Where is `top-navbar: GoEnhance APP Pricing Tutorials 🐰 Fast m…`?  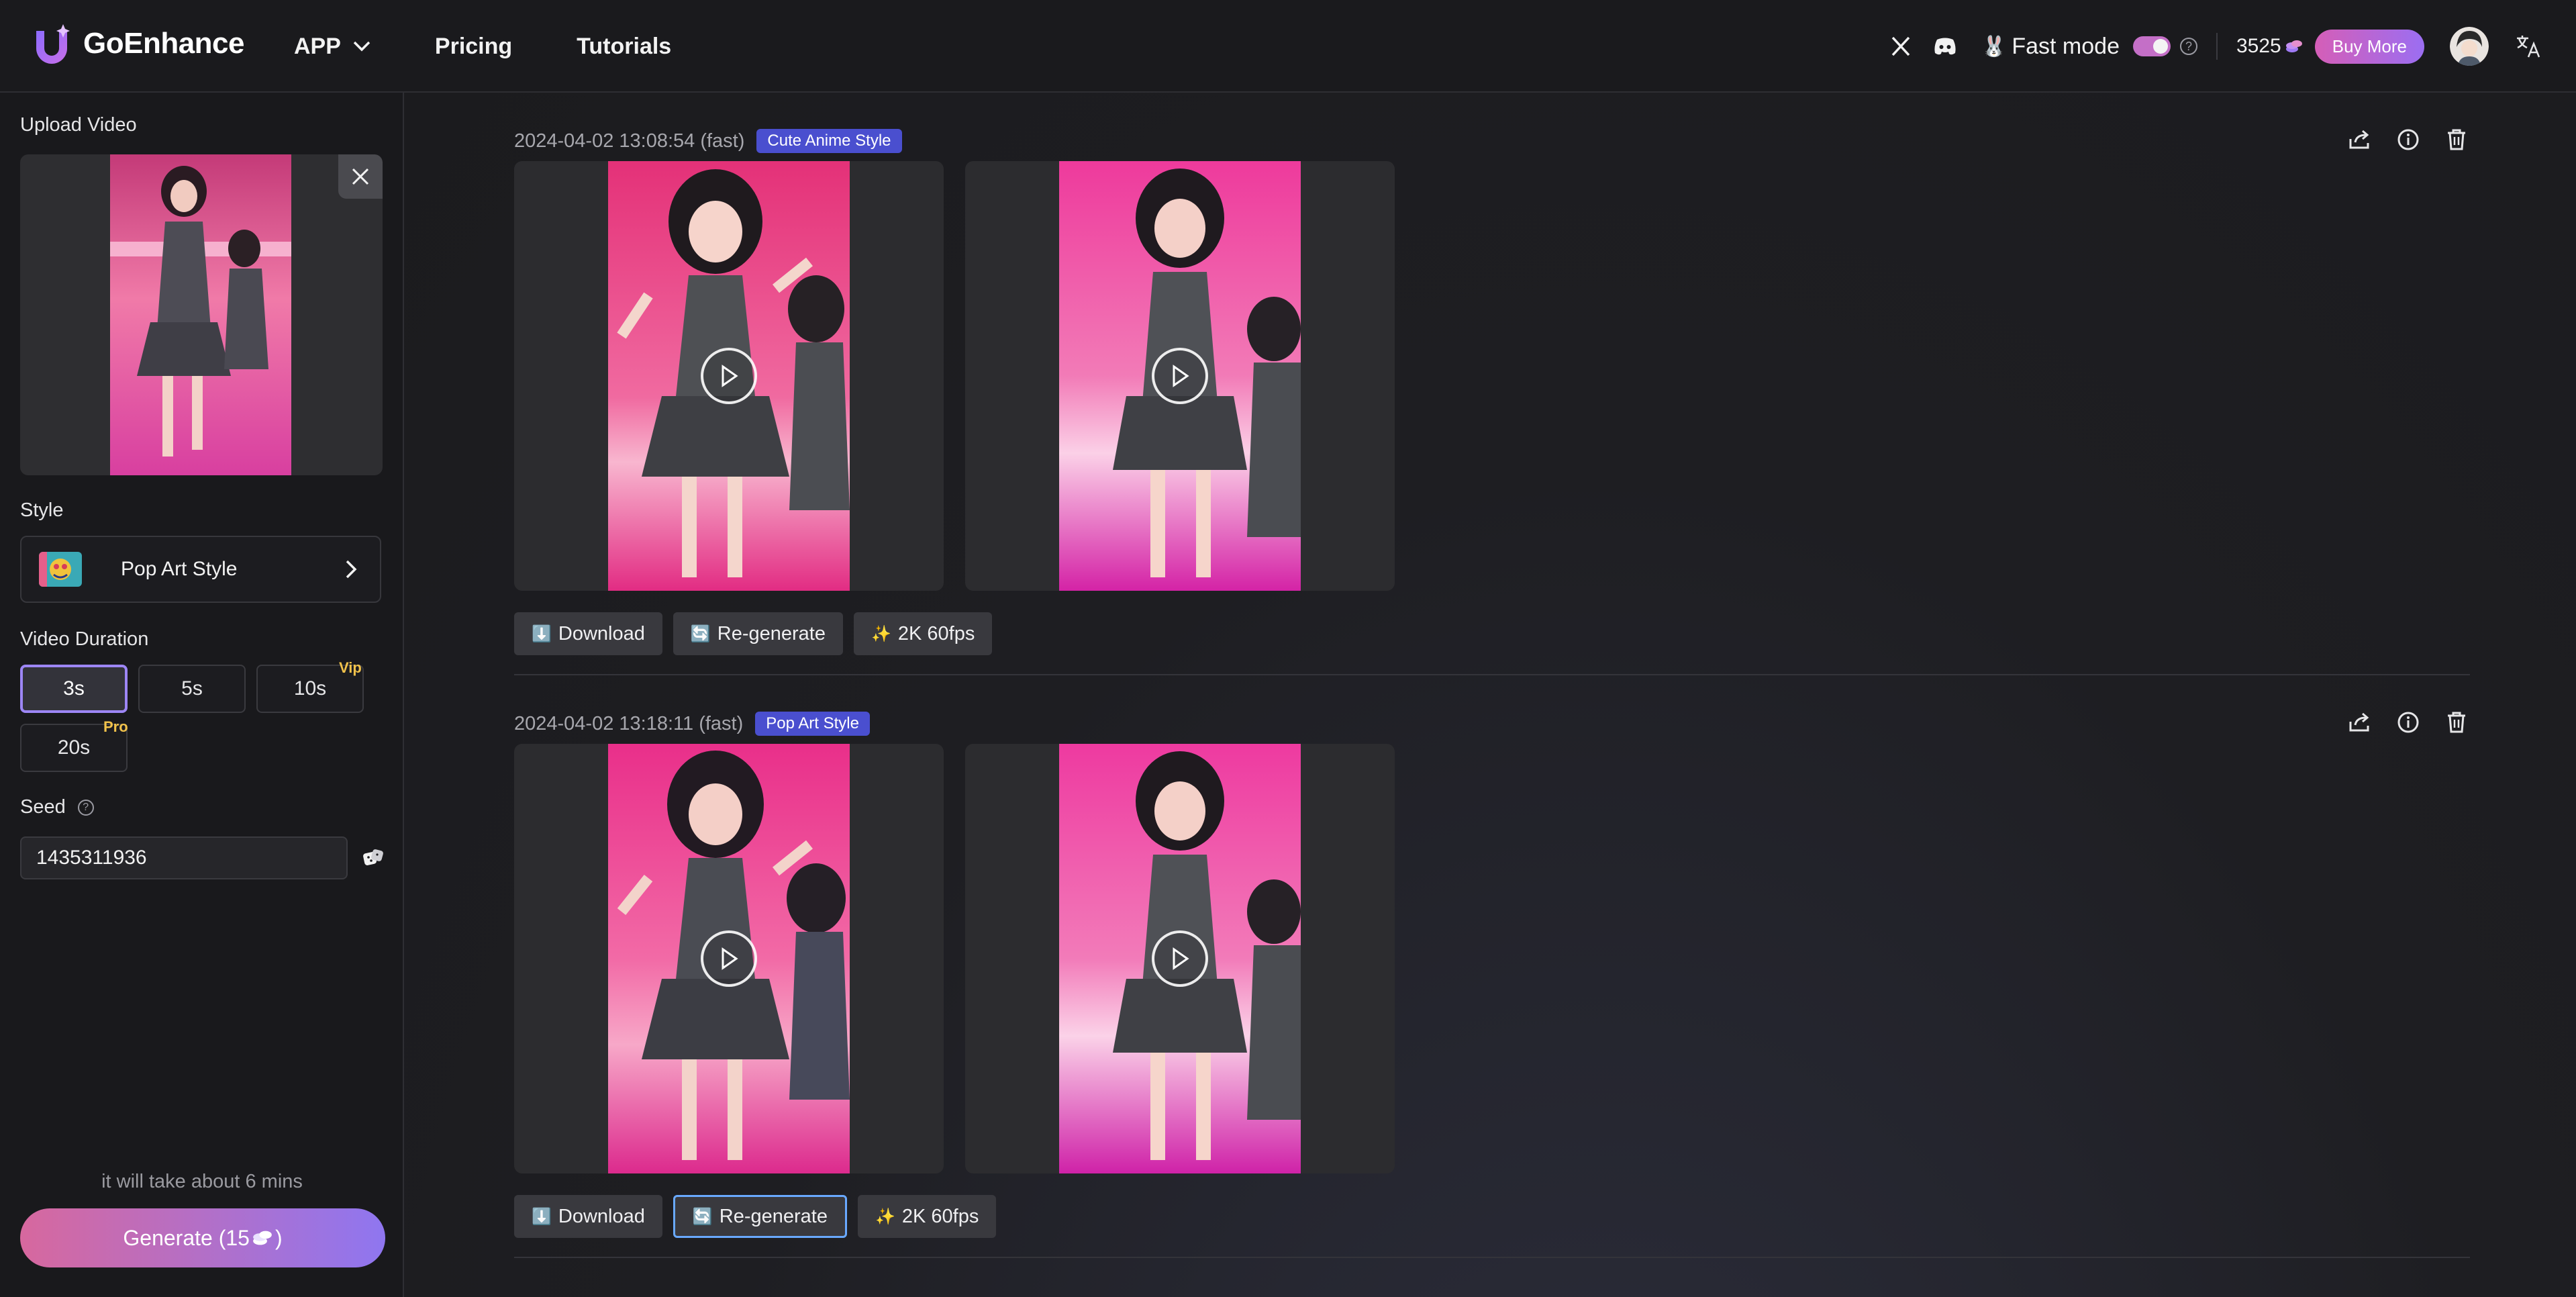 top-navbar: GoEnhance APP Pricing Tutorials 🐰 Fast m… is located at coordinates (1288, 47).